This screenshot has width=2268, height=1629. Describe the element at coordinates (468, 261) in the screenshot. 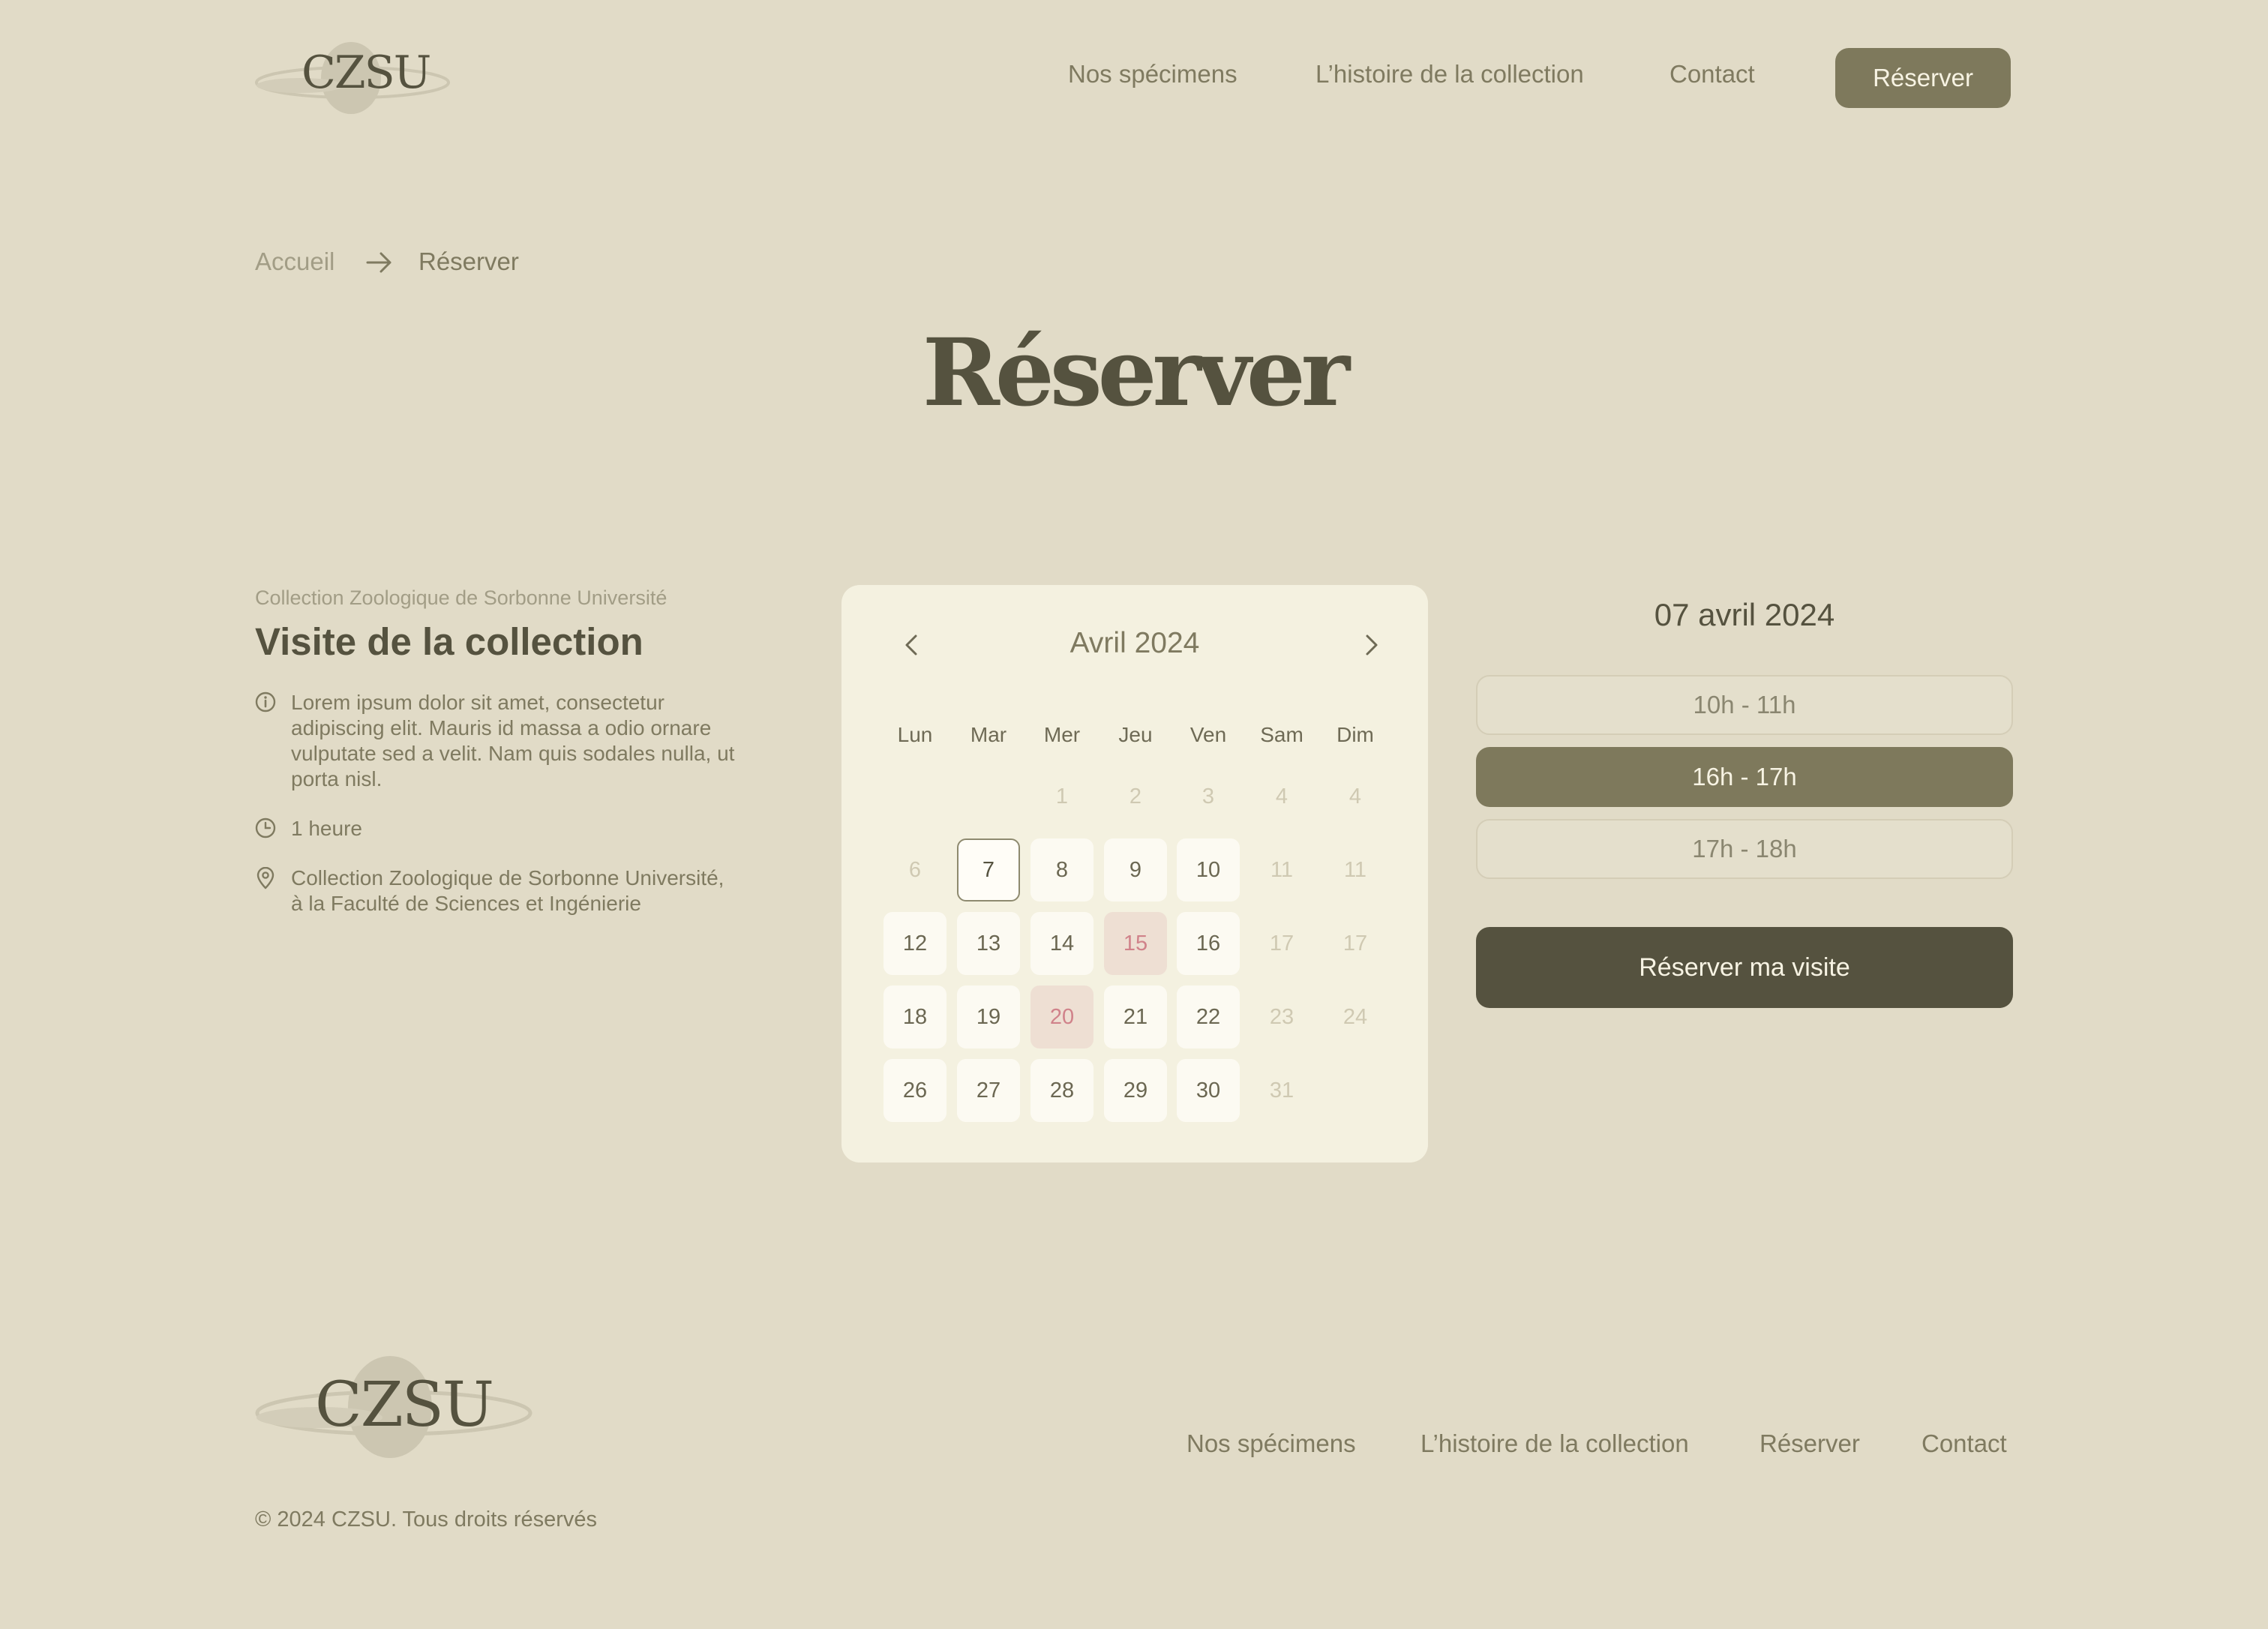

I see `breadcrumb-current: Réserver` at that location.